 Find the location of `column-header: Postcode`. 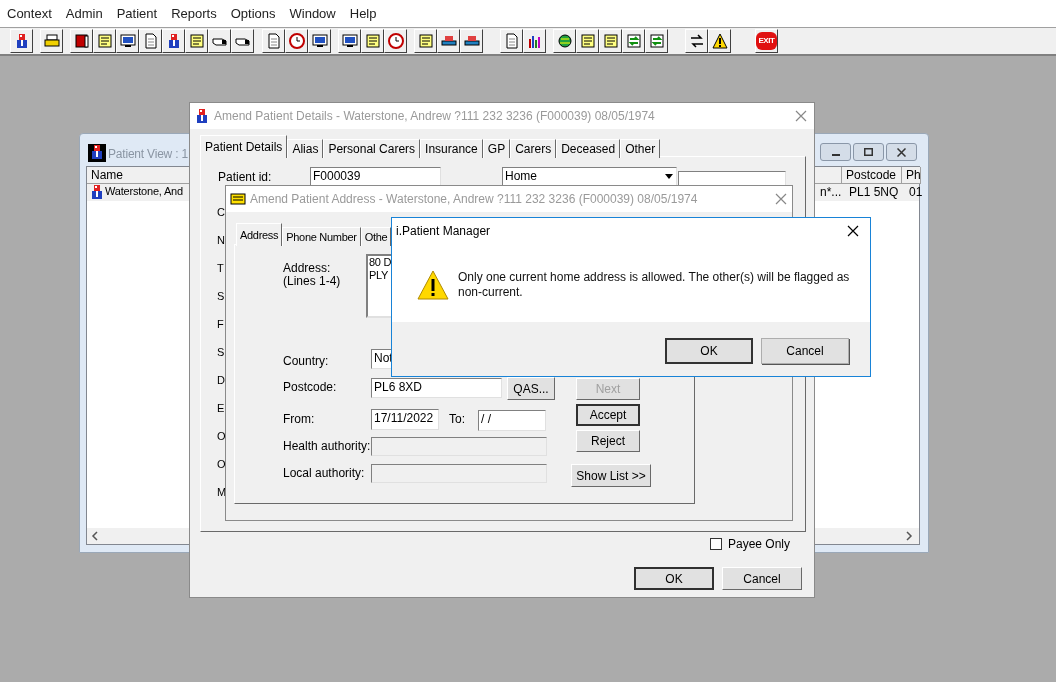

column-header: Postcode is located at coordinates (872, 175).